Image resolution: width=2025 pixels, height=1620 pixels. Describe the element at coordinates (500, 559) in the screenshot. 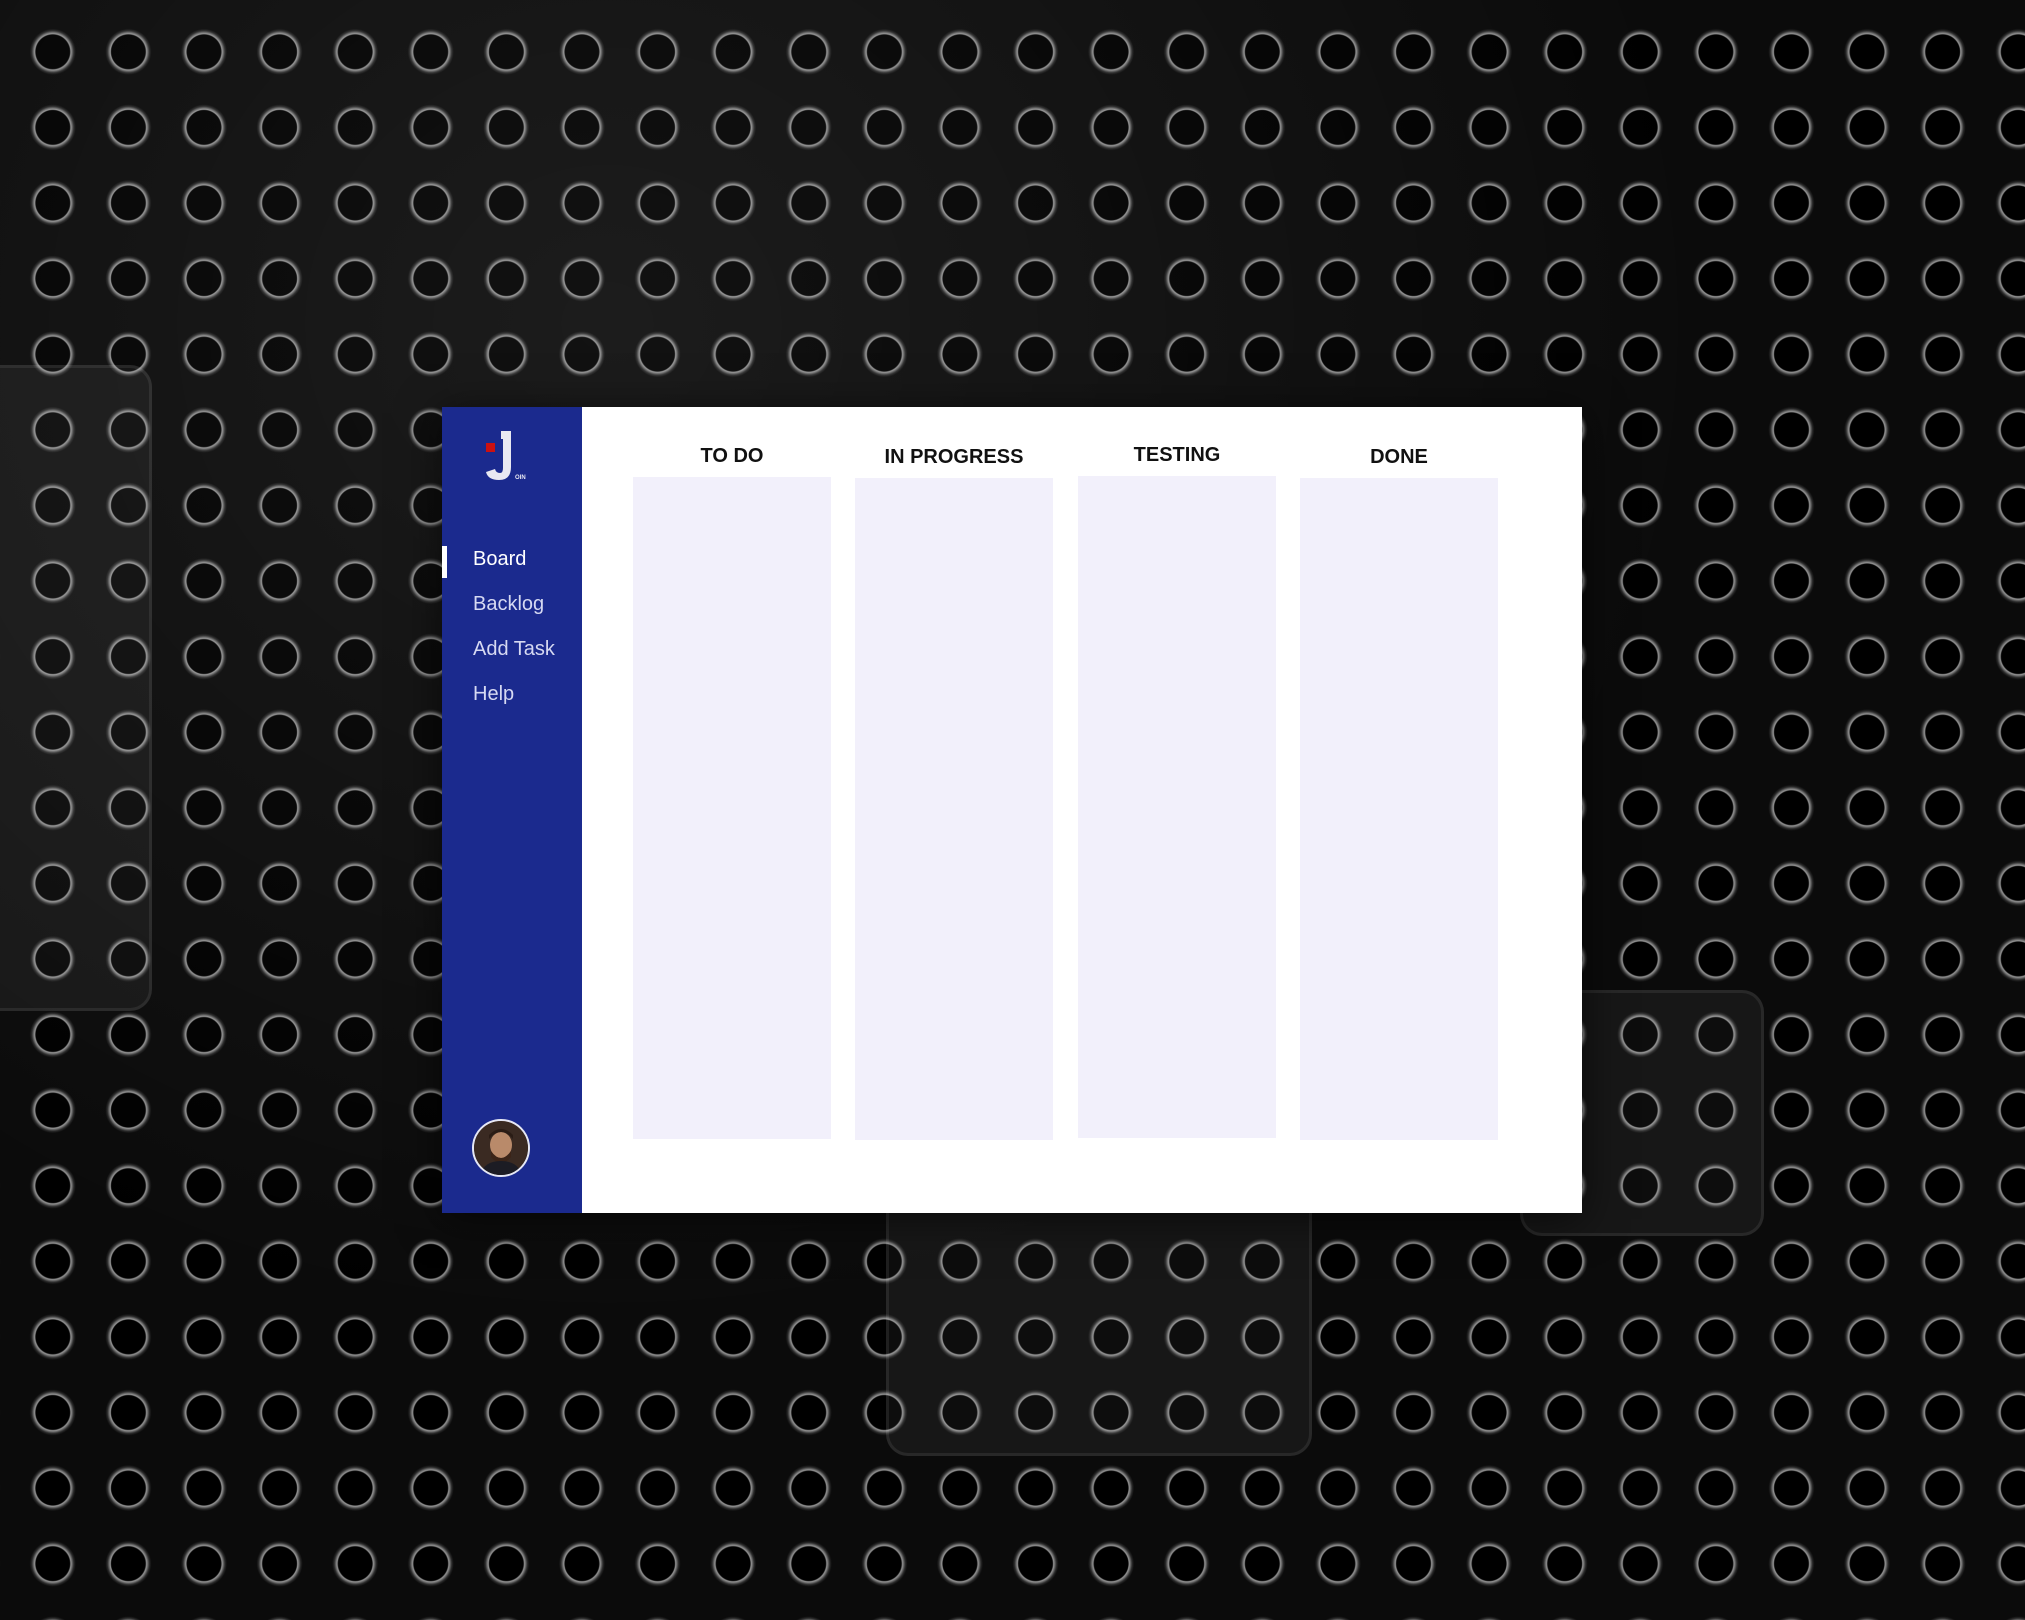

I see `sidebar-item-label: Board` at that location.